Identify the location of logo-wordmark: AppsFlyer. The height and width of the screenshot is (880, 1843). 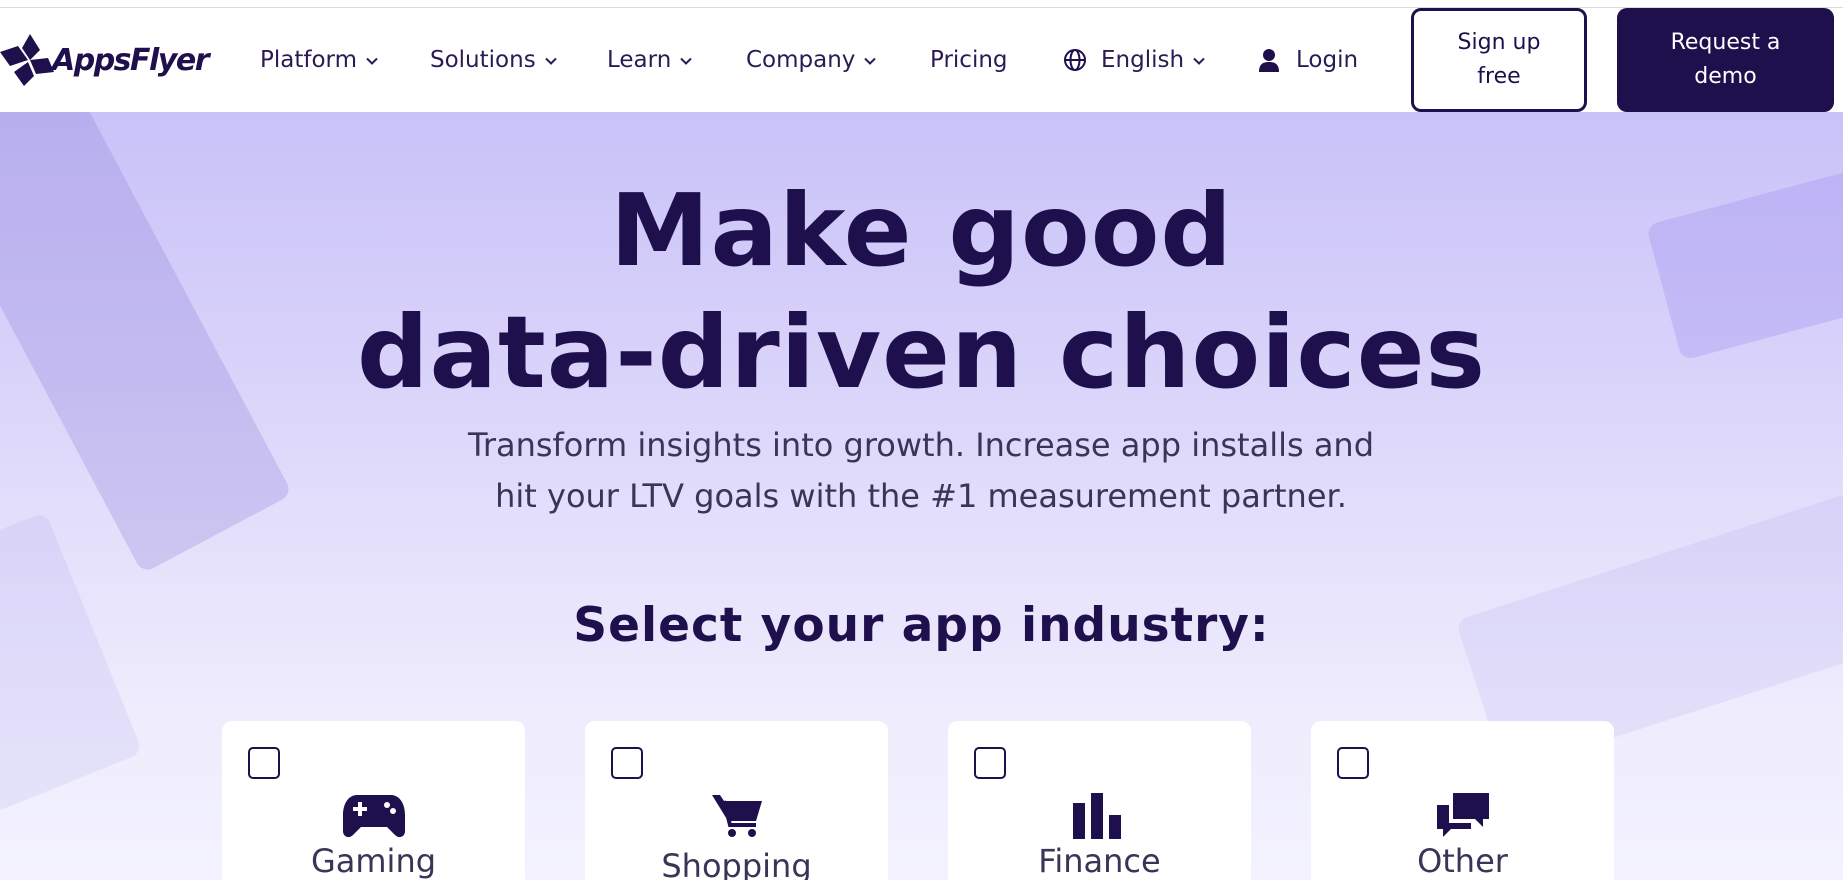
(131, 60).